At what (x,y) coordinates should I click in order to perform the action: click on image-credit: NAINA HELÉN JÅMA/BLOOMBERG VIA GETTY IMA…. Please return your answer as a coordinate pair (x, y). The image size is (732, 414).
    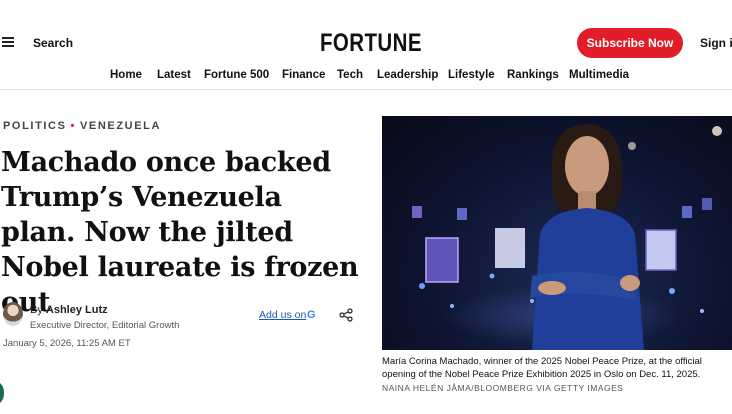
    Looking at the image, I should click on (503, 388).